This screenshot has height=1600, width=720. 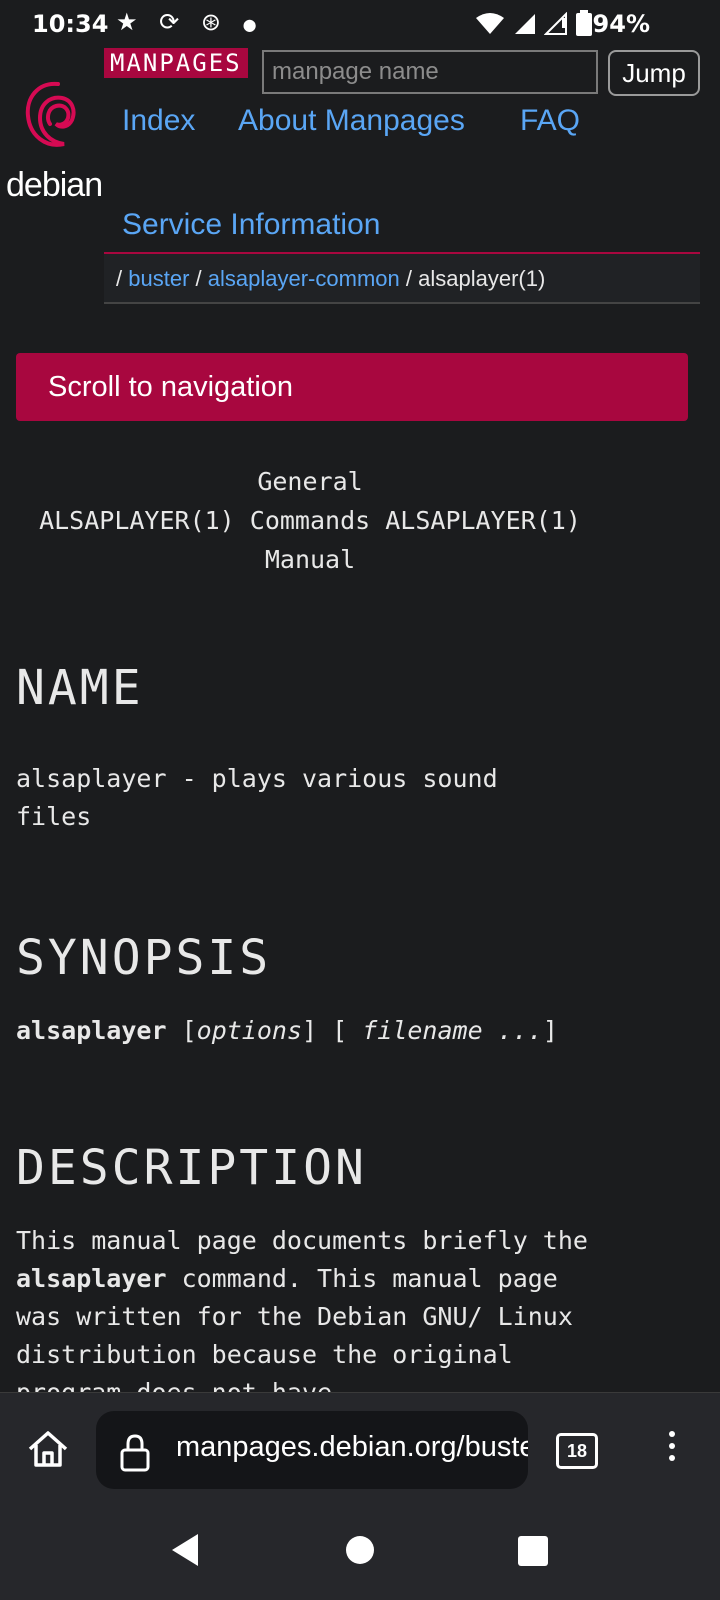 I want to click on name-section-title: NAME, so click(x=80, y=688).